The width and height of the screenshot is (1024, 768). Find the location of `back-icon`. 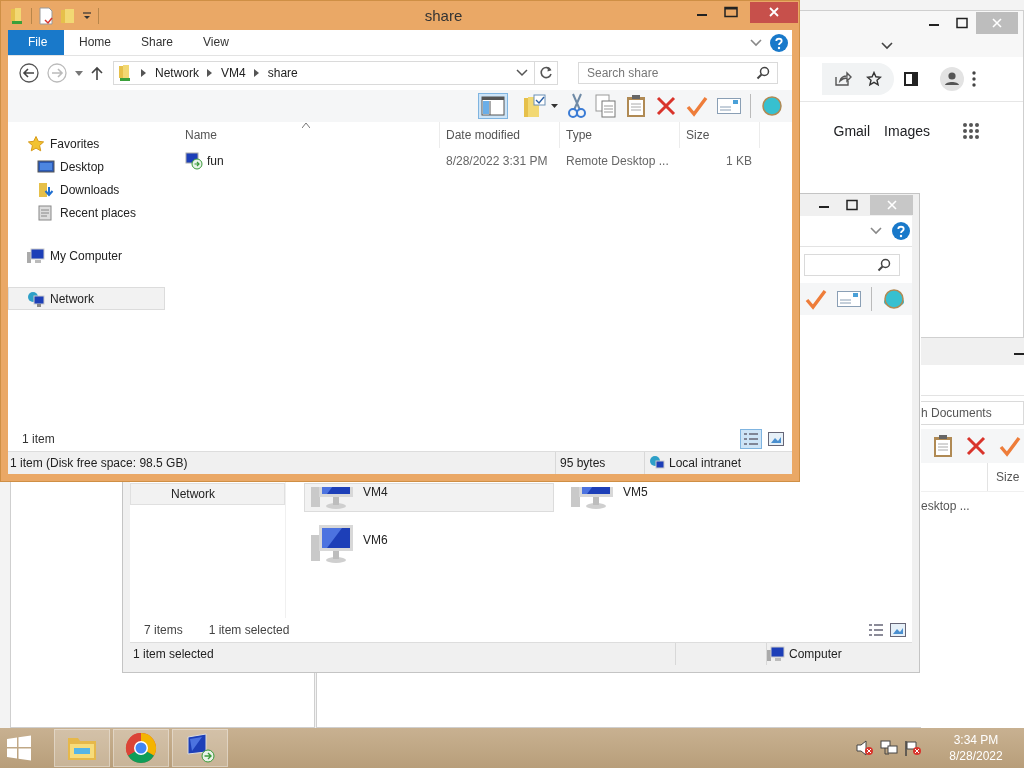

back-icon is located at coordinates (29, 73).